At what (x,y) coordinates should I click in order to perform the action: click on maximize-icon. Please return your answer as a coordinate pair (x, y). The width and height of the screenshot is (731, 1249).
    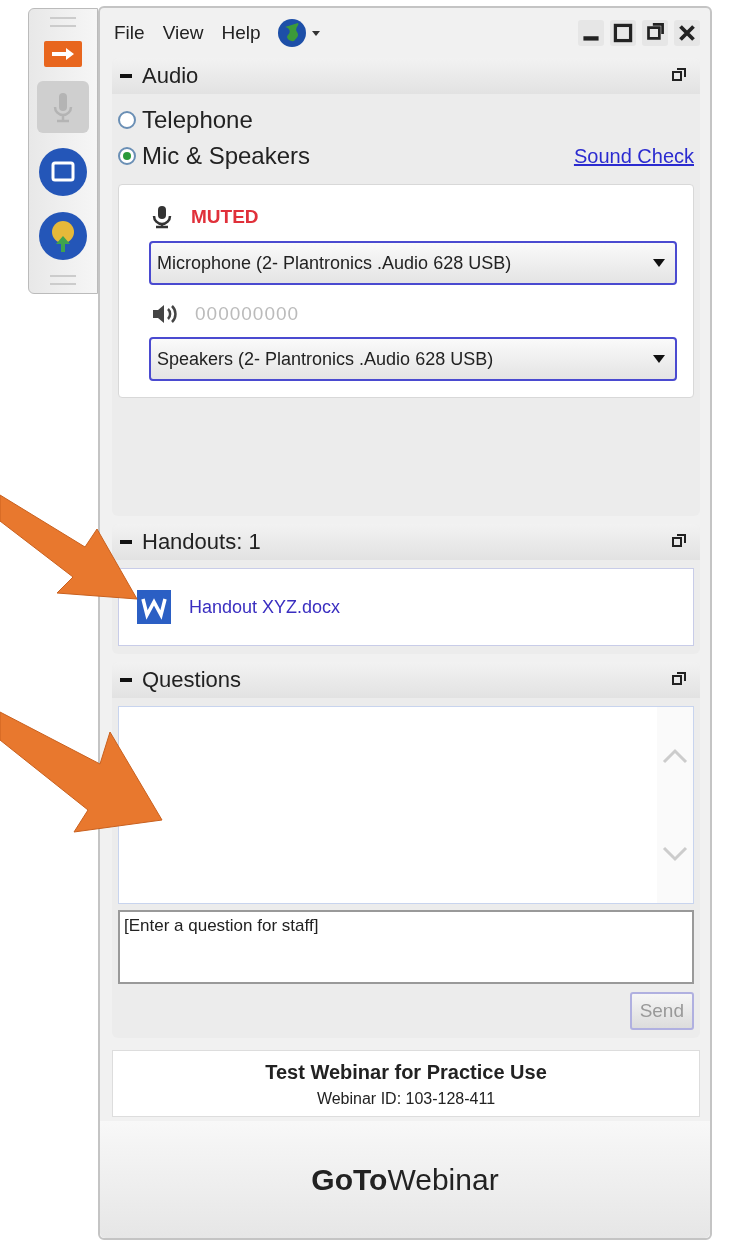
    Looking at the image, I should click on (623, 33).